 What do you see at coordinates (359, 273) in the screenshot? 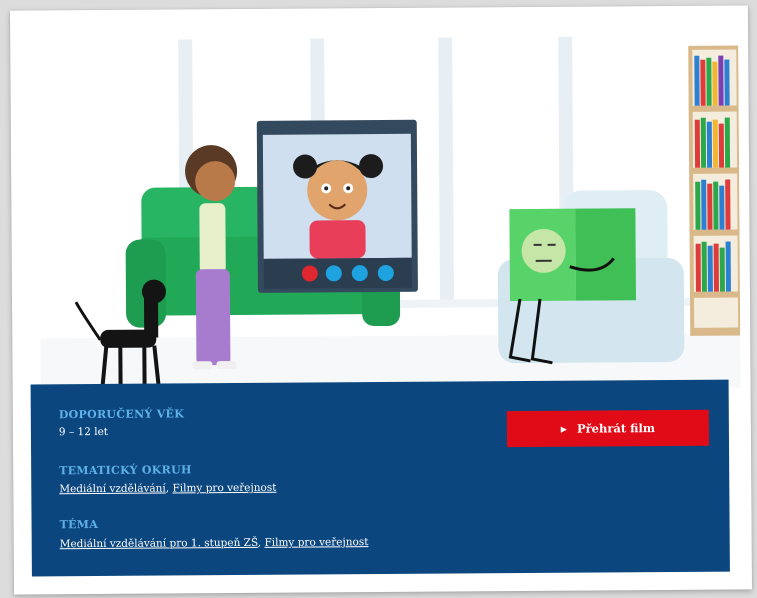
I see `microphone-icon` at bounding box center [359, 273].